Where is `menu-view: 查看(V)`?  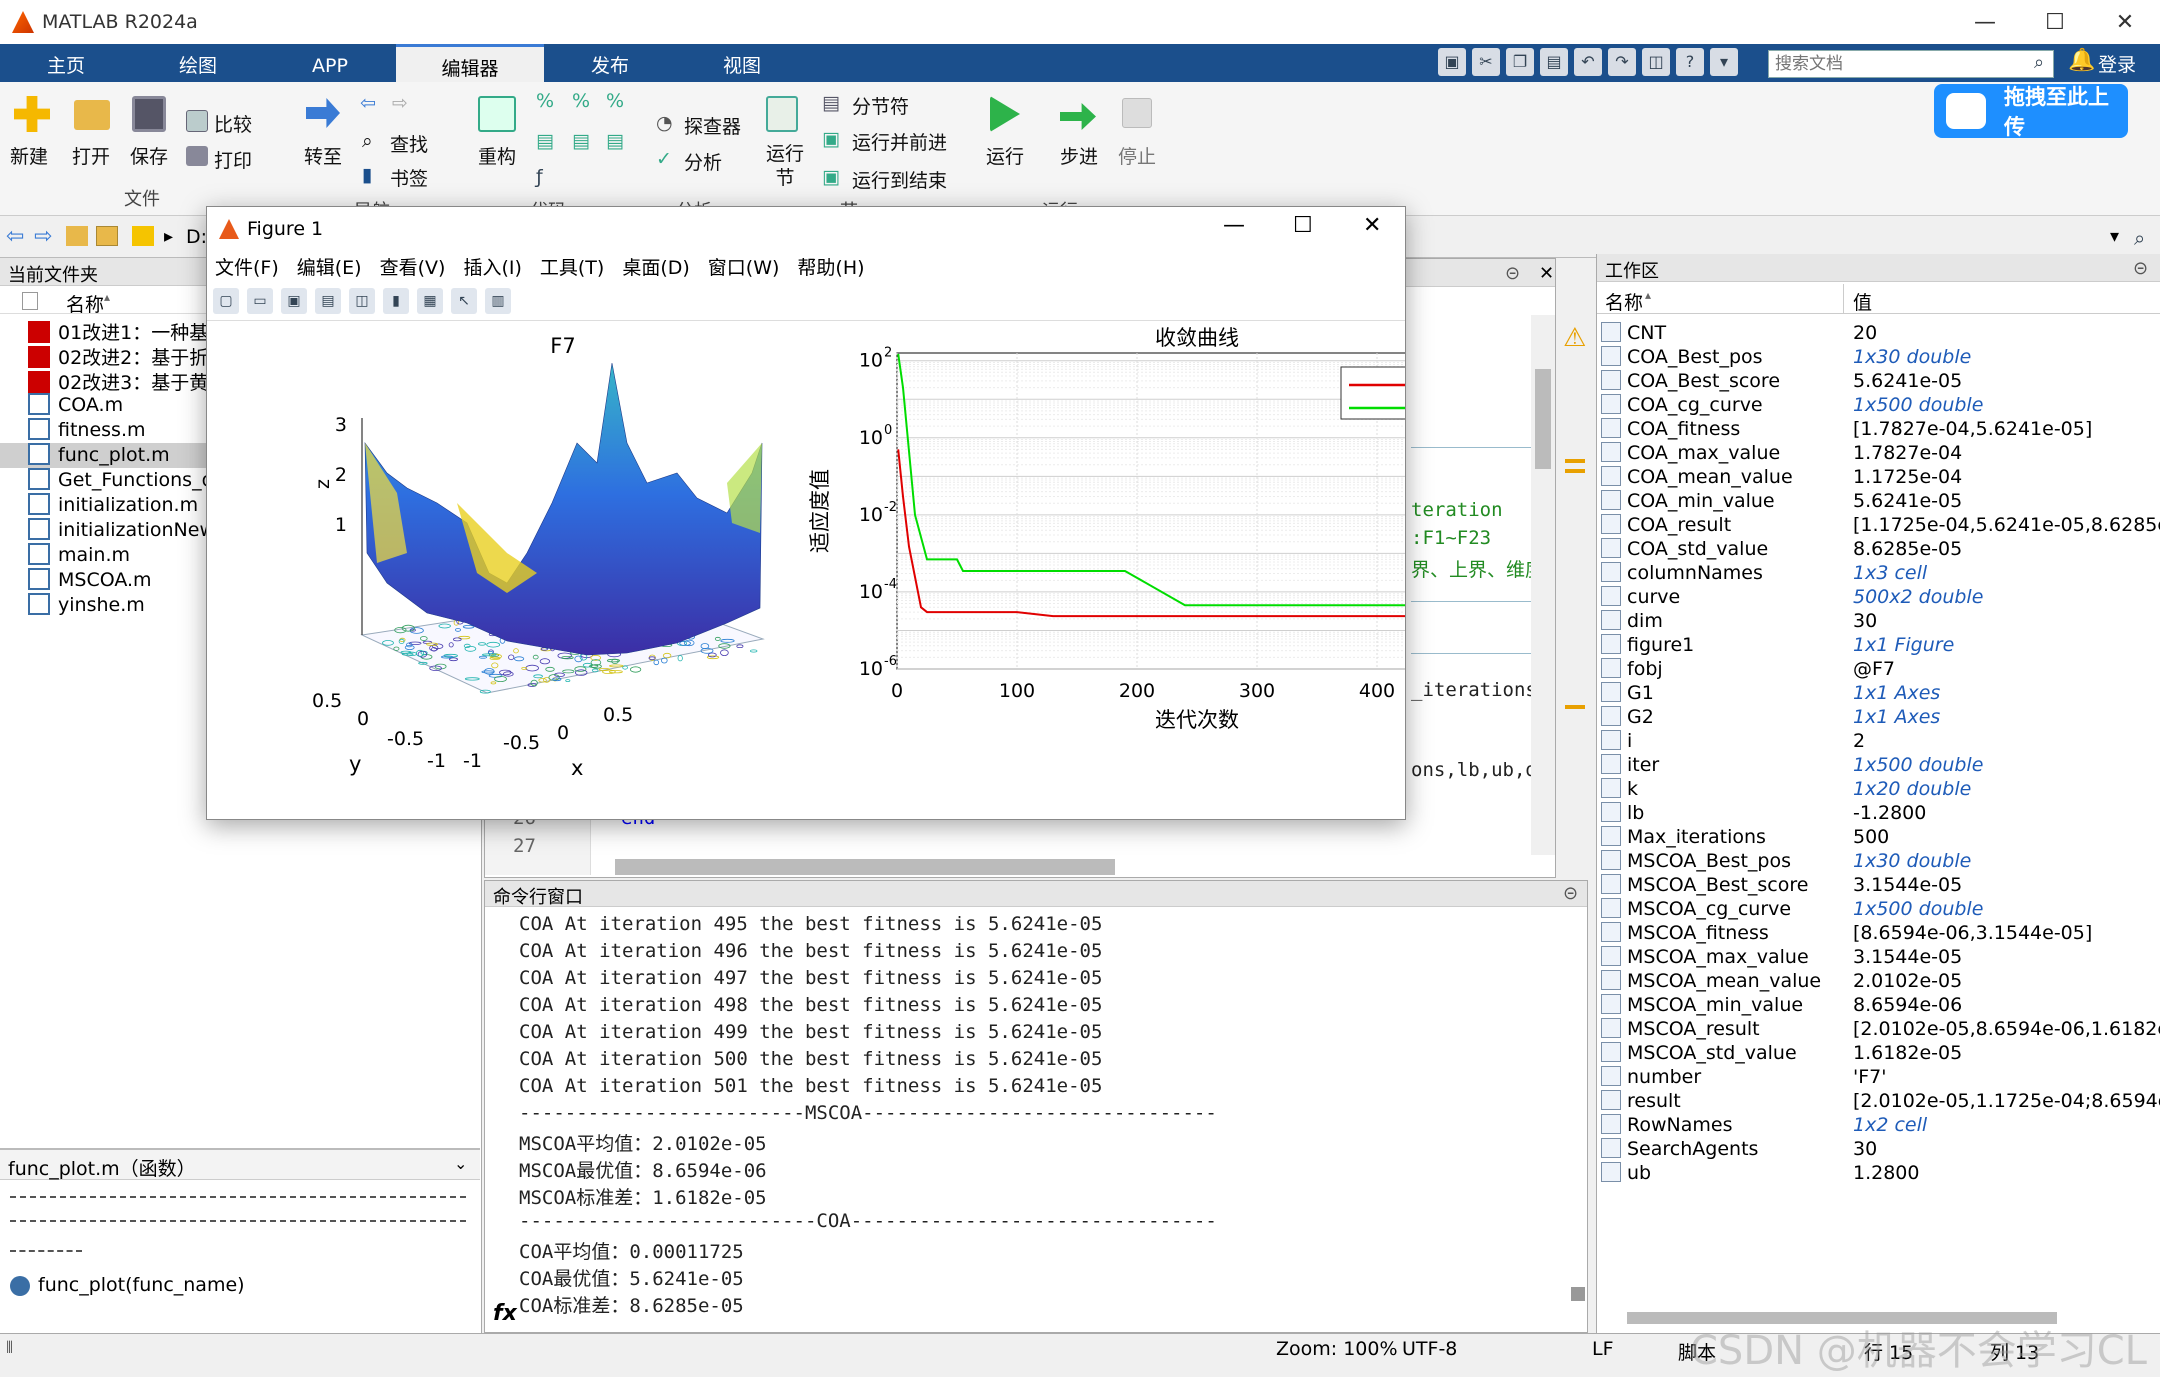 menu-view: 查看(V) is located at coordinates (413, 266).